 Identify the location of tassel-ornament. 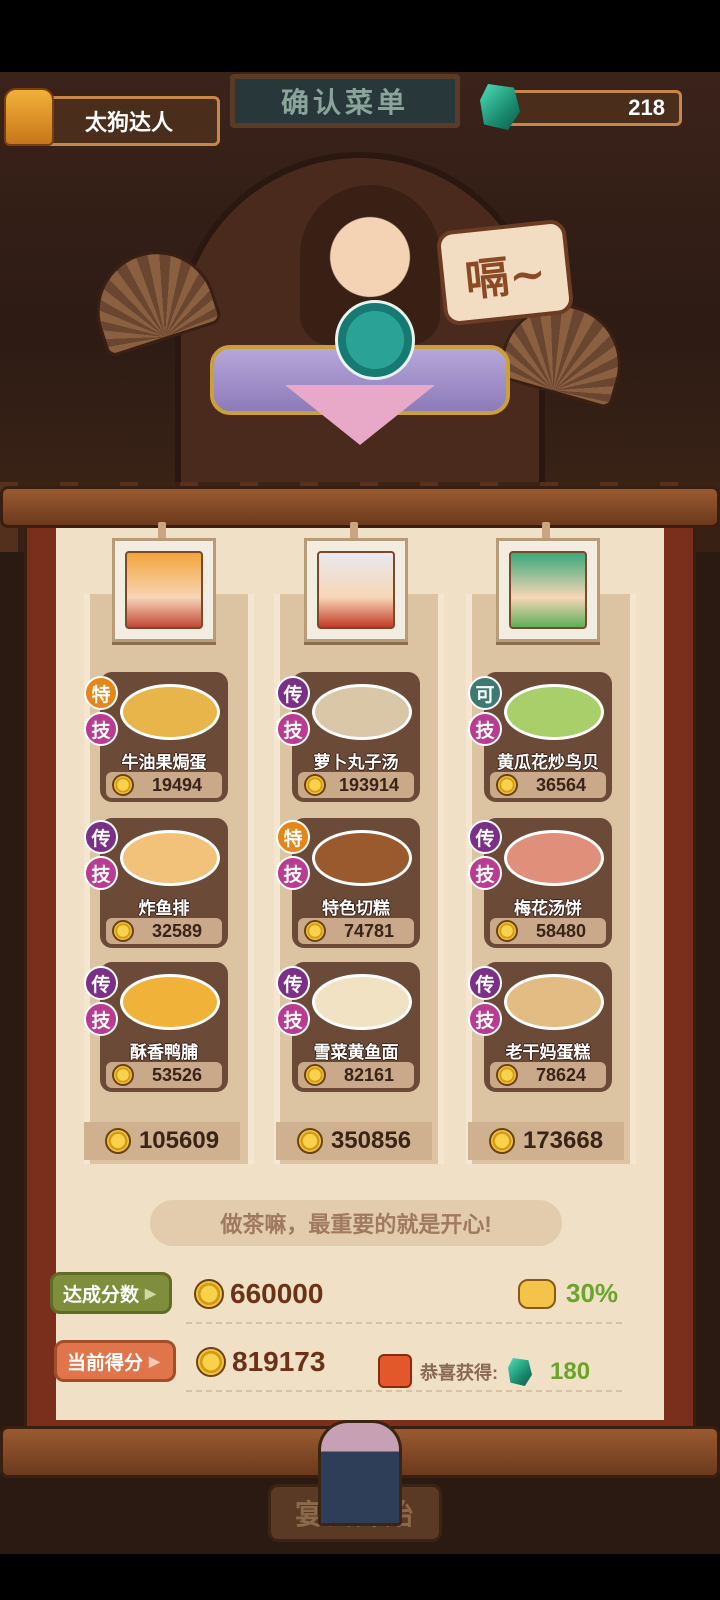
(360, 1473).